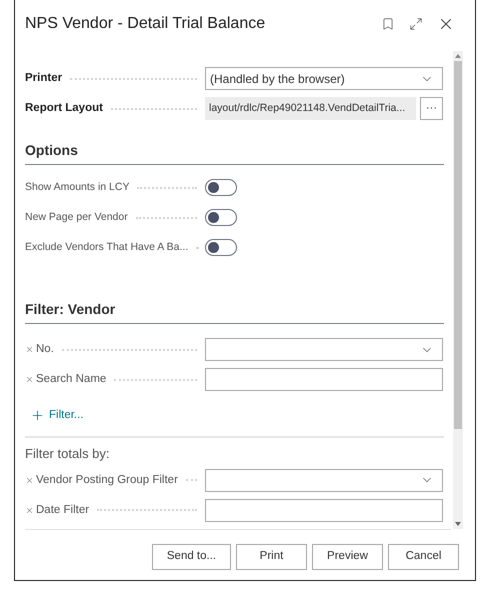 This screenshot has width=486, height=590. What do you see at coordinates (458, 245) in the screenshot?
I see `scrollbar-thumb` at bounding box center [458, 245].